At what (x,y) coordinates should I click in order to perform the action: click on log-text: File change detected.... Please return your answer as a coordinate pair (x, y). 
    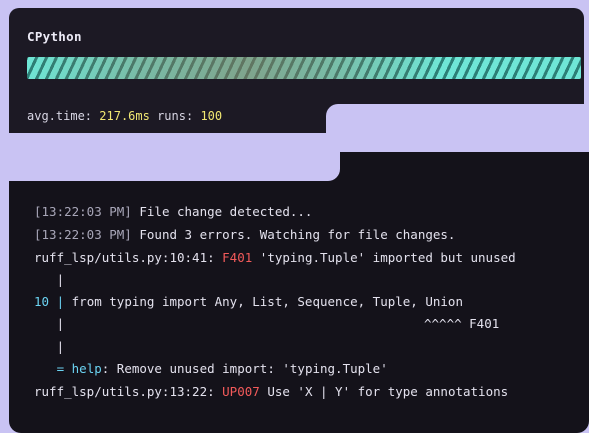
    Looking at the image, I should click on (222, 211).